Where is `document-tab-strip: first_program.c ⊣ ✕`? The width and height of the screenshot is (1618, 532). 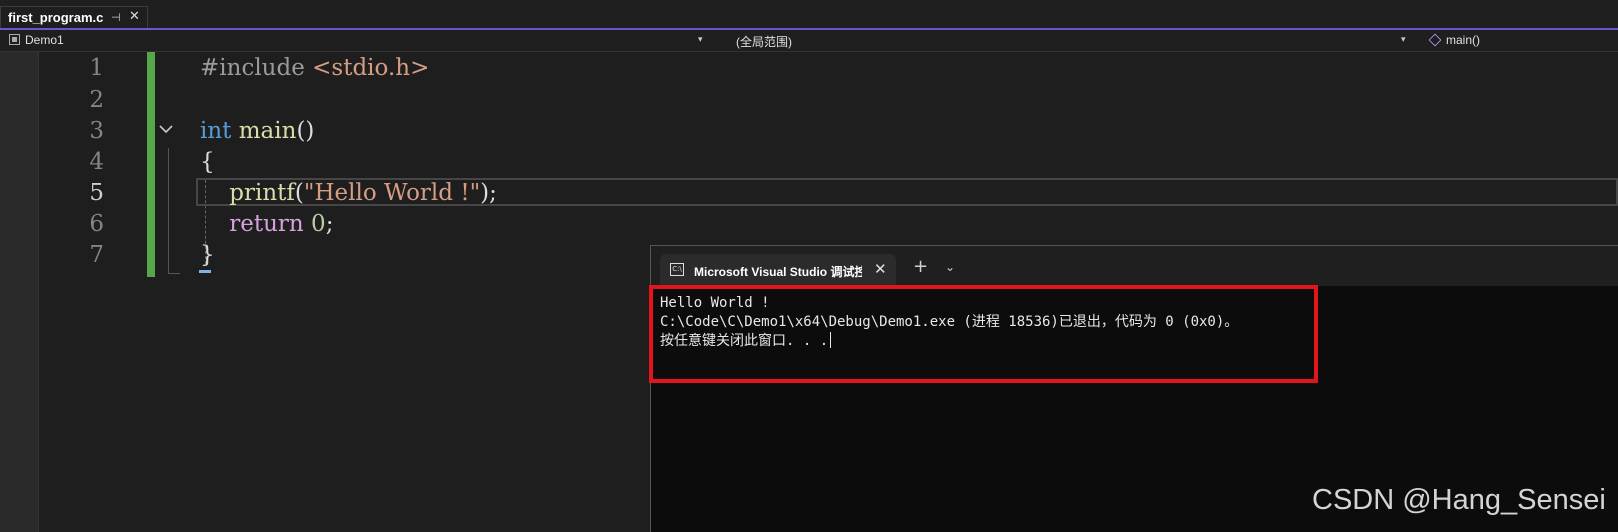 document-tab-strip: first_program.c ⊣ ✕ is located at coordinates (809, 15).